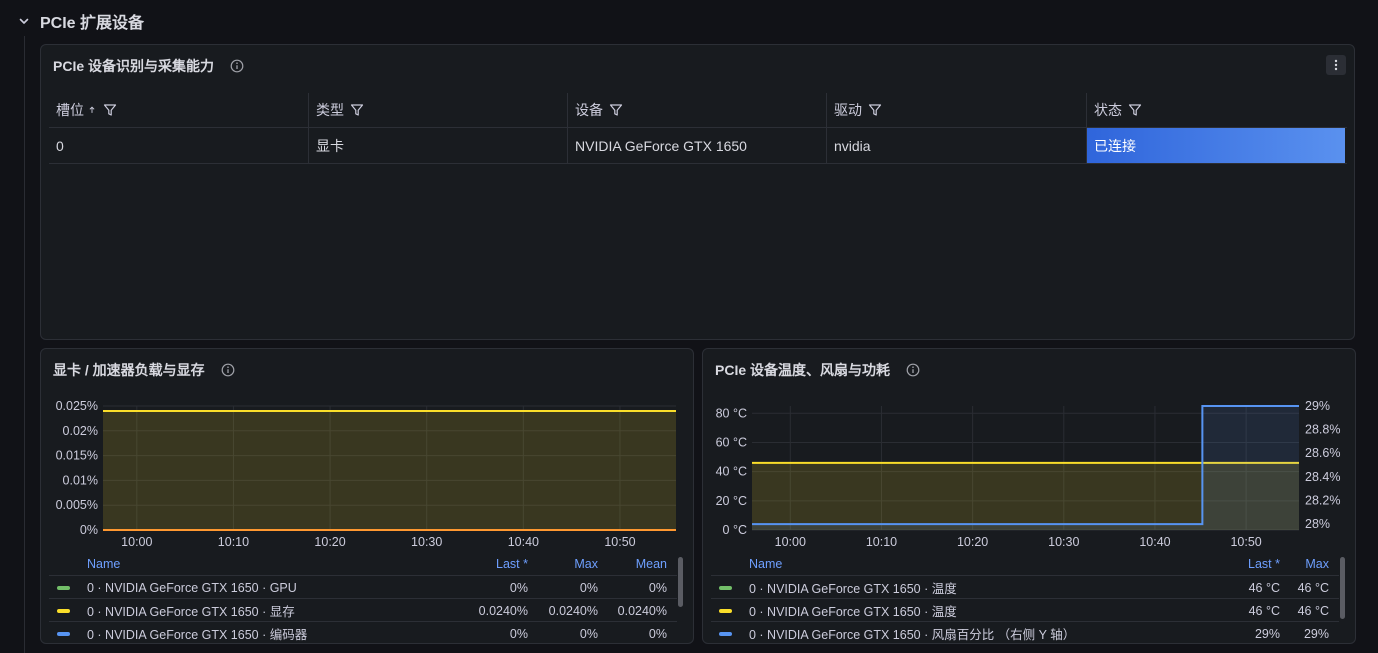 This screenshot has height=653, width=1378. What do you see at coordinates (642, 610) in the screenshot?
I see `legend-mean: 0.0240%` at bounding box center [642, 610].